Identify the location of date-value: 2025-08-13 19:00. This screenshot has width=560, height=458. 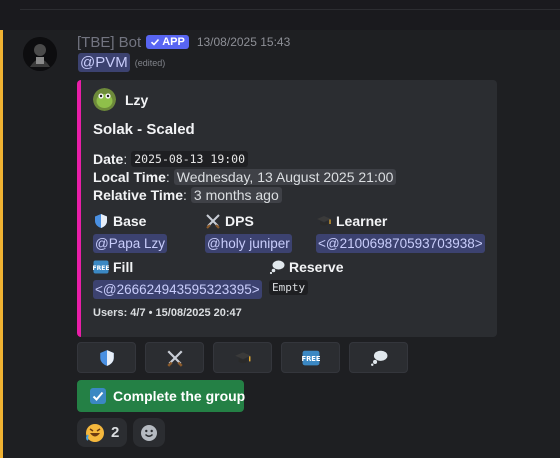
(190, 159).